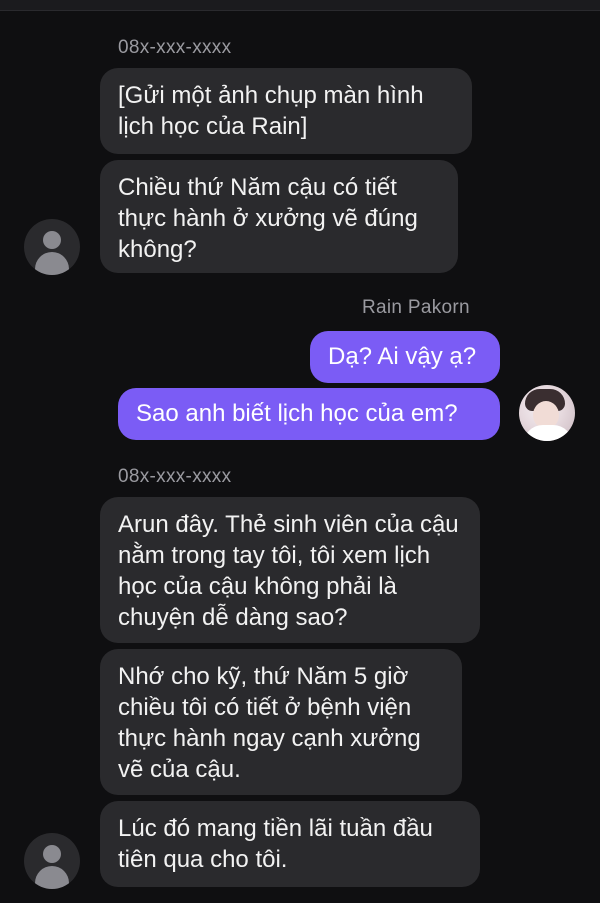 The image size is (600, 903). Describe the element at coordinates (300, 5) in the screenshot. I see `top-bar` at that location.